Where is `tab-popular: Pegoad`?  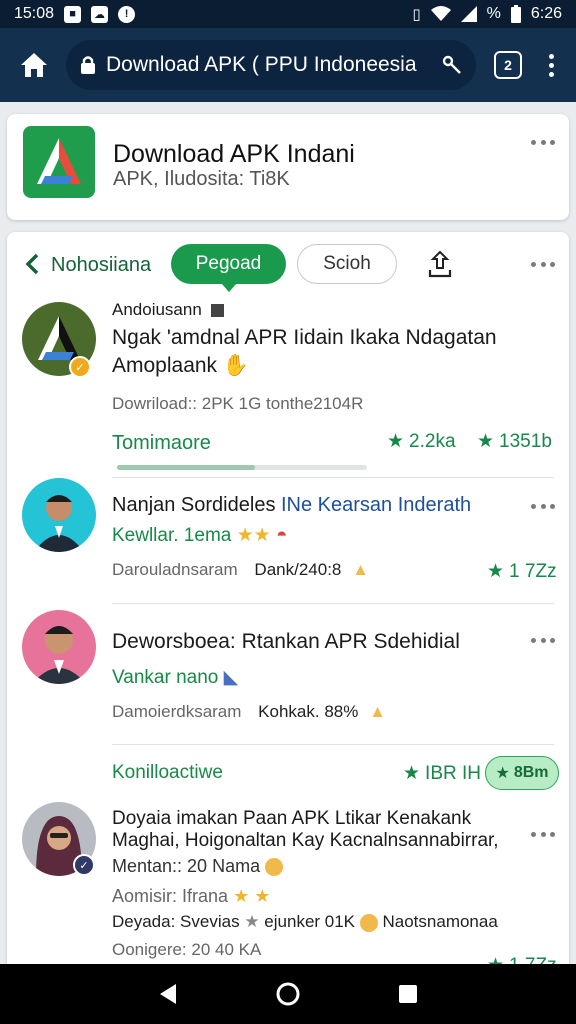
tab-popular: Pegoad is located at coordinates (228, 268).